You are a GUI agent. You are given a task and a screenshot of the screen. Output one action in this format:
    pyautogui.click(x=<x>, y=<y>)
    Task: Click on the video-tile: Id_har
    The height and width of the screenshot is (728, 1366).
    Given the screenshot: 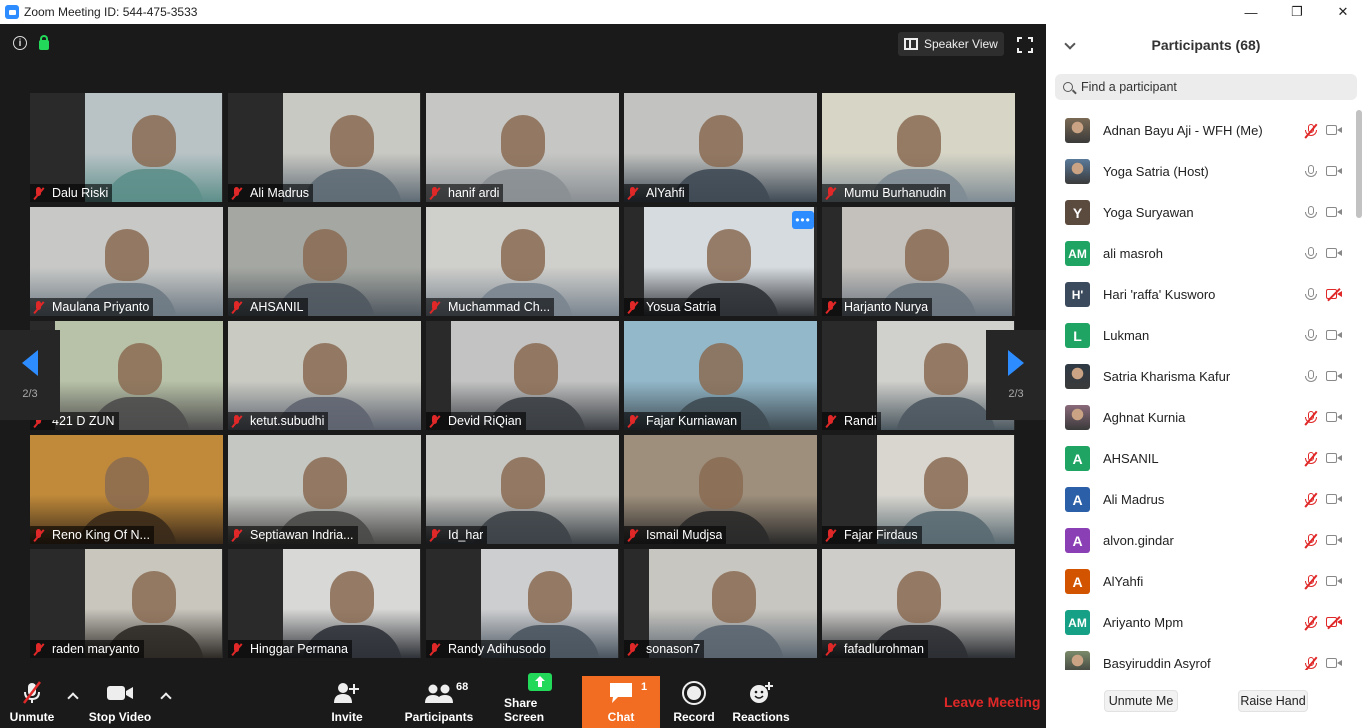 What is the action you would take?
    pyautogui.click(x=522, y=489)
    